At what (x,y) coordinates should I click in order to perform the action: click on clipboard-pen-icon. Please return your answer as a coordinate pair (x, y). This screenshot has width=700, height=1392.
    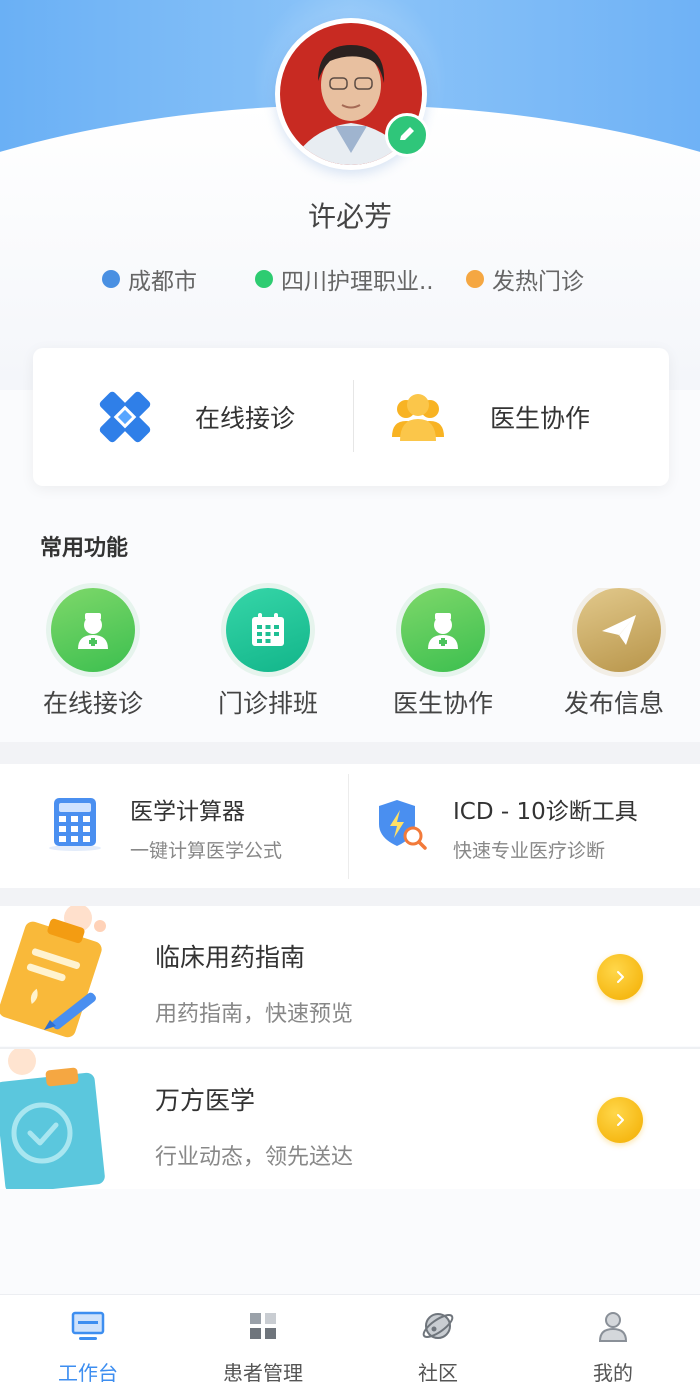
    Looking at the image, I should click on (53, 972).